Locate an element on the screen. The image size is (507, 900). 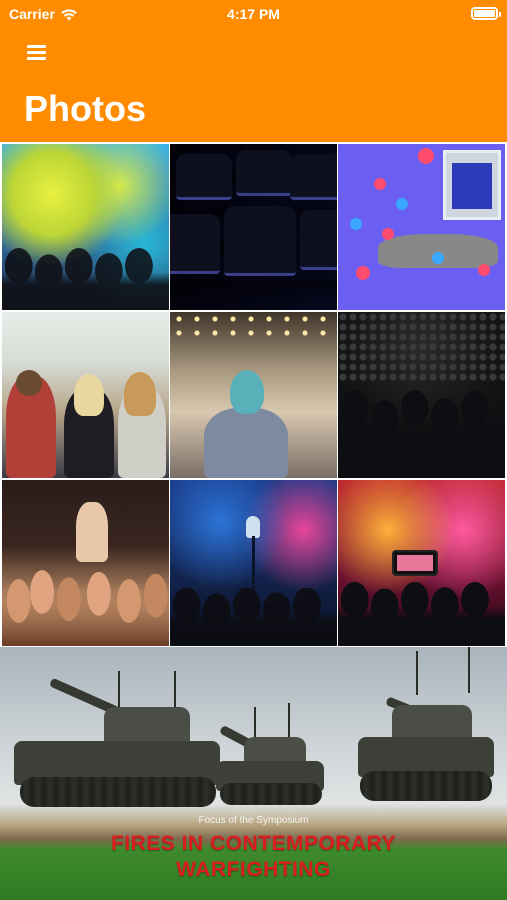
photo-tile-microphone is located at coordinates (253, 563).